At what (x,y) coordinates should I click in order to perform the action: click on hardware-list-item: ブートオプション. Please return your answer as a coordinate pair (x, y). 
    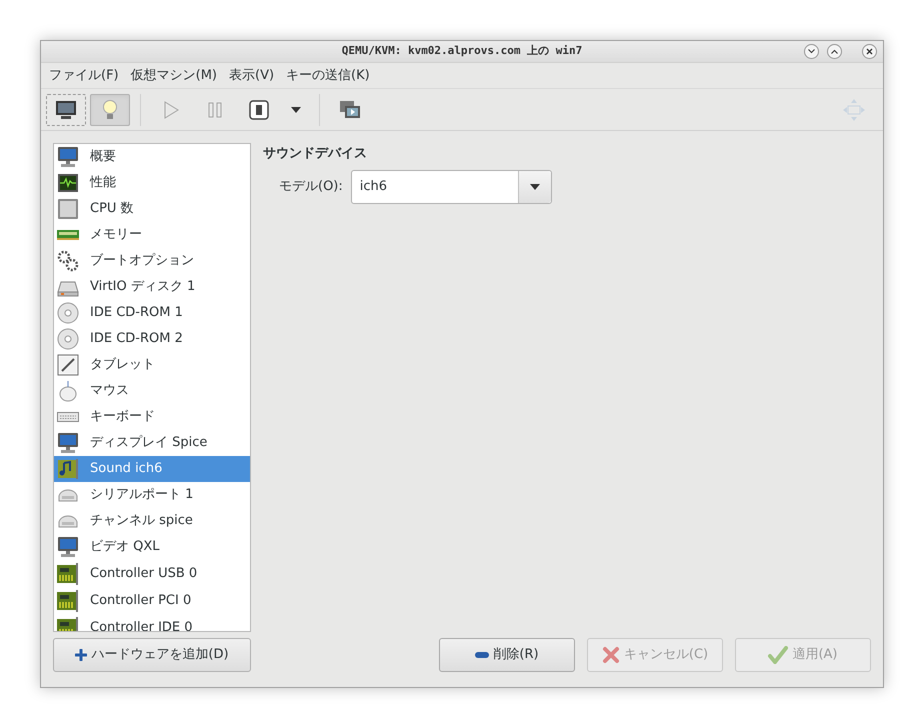
    Looking at the image, I should click on (152, 261).